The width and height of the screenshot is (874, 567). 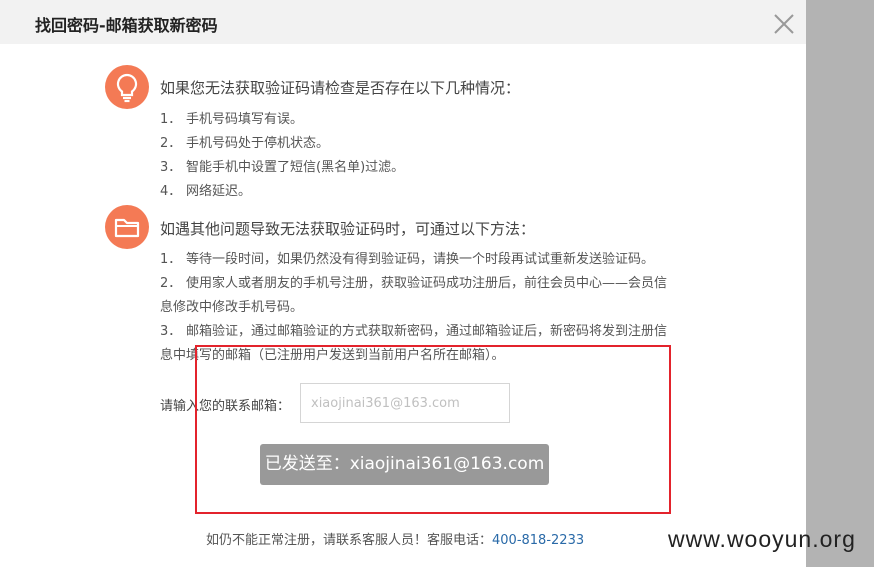 I want to click on item-text: 手机号码处于停机状态。, so click(x=258, y=143).